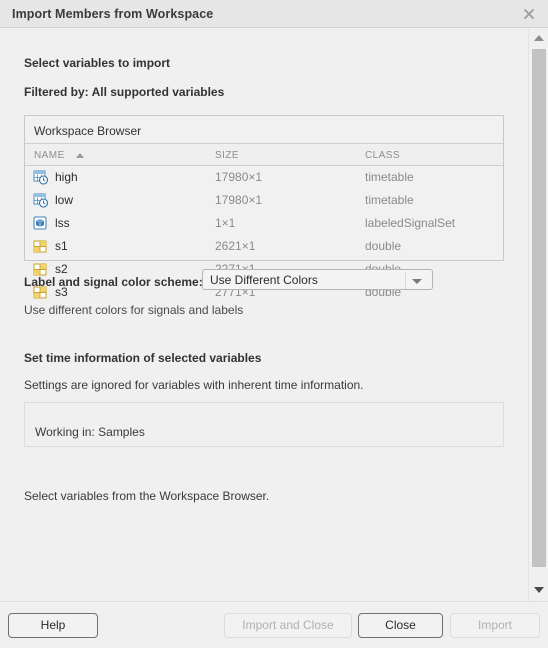 This screenshot has width=548, height=648. Describe the element at coordinates (383, 246) in the screenshot. I see `cell-class: double` at that location.